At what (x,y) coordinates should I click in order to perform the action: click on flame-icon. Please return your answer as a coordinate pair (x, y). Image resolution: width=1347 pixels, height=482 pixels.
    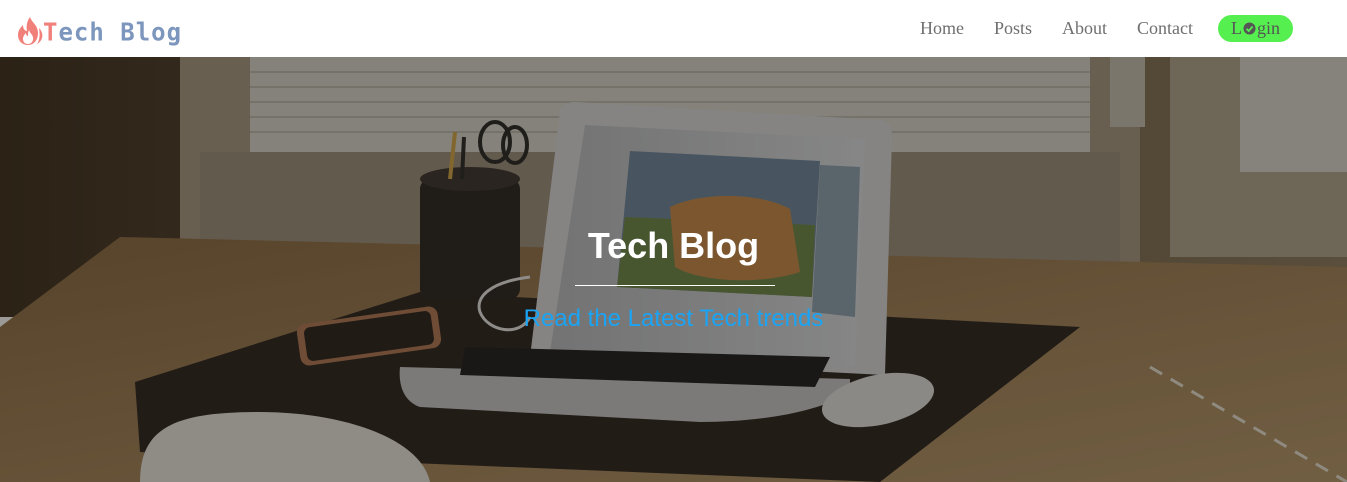
    Looking at the image, I should click on (30, 31).